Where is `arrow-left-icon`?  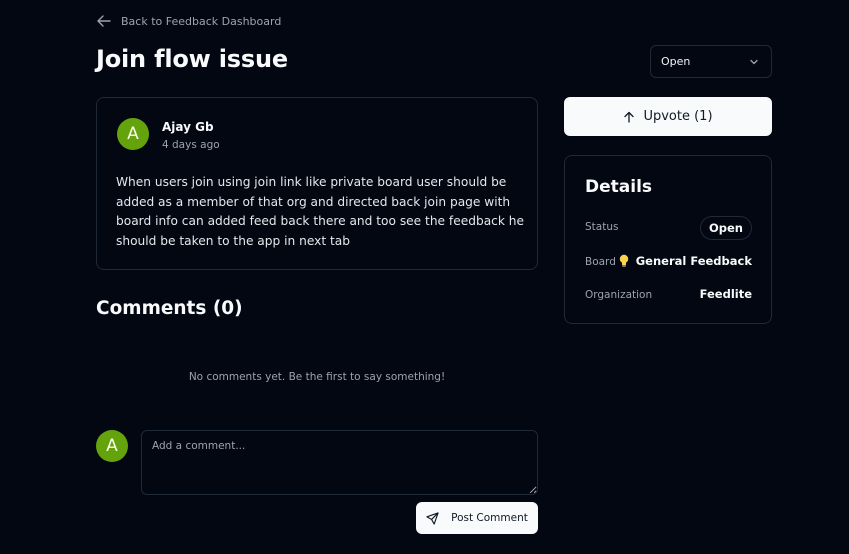
arrow-left-icon is located at coordinates (104, 21).